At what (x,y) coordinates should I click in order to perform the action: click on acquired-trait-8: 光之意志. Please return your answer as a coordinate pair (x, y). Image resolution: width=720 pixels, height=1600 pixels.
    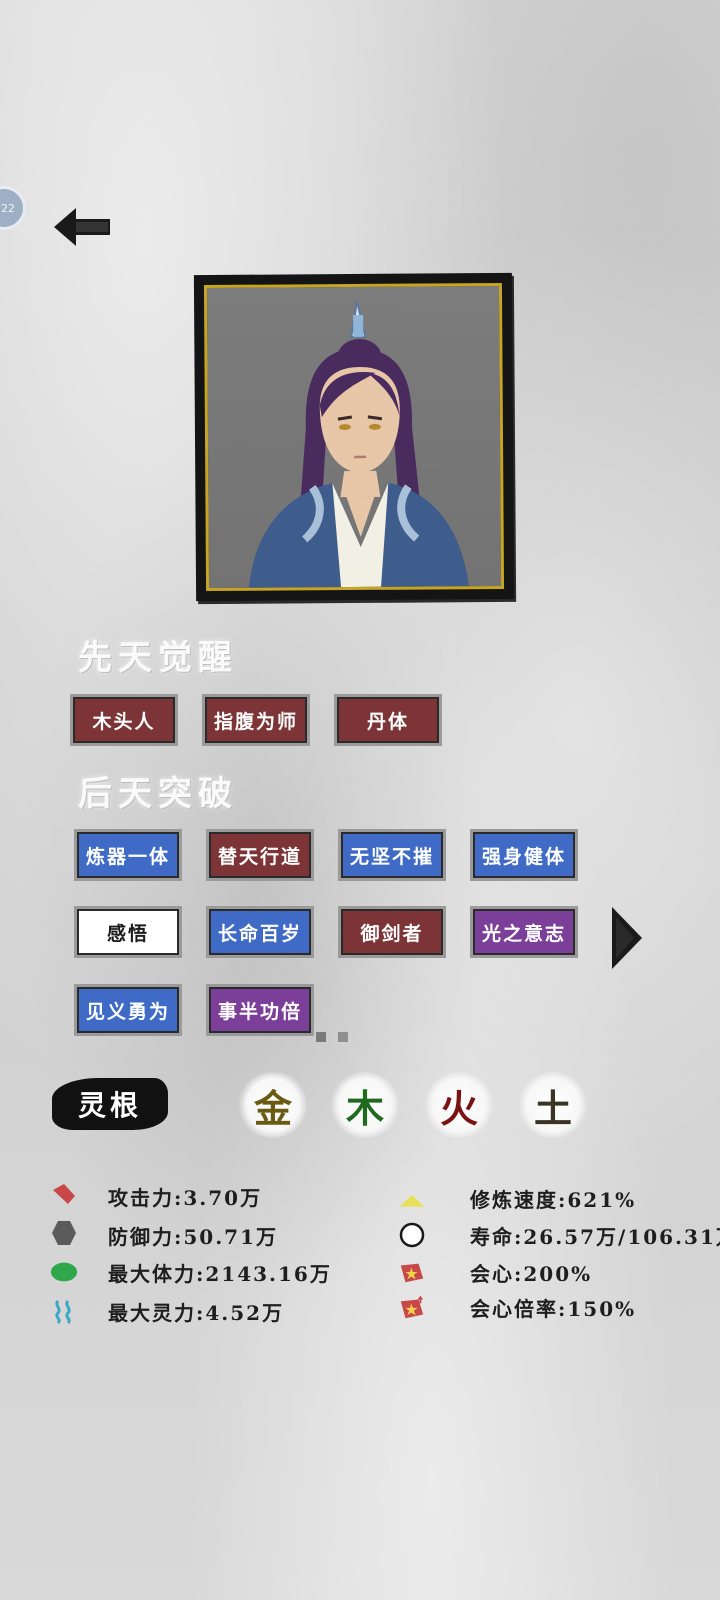
    Looking at the image, I should click on (524, 932).